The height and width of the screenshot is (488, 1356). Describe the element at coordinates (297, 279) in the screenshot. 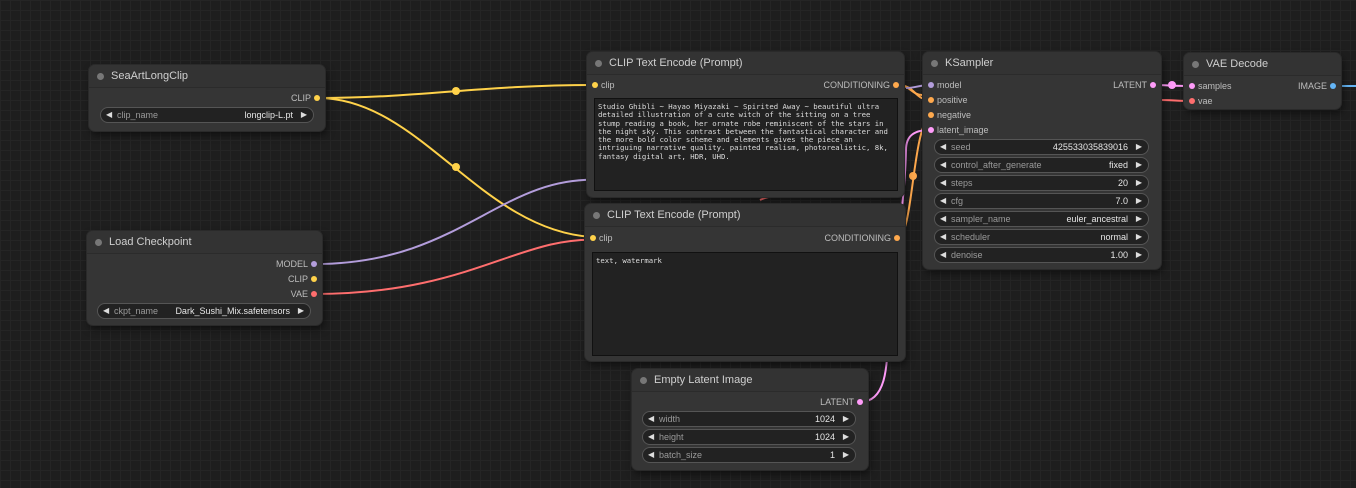

I see `slot-label: CLIP` at that location.